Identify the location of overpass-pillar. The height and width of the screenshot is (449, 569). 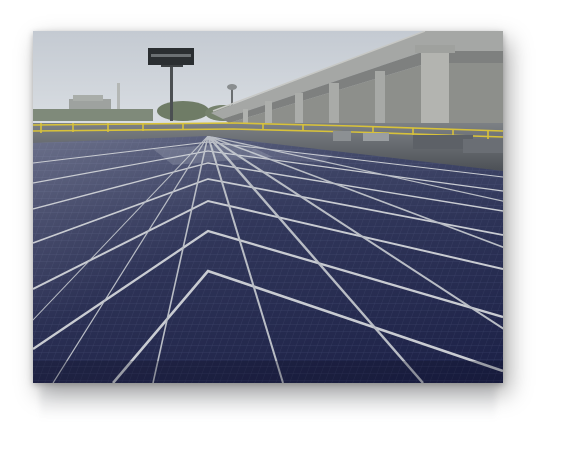
(435, 89).